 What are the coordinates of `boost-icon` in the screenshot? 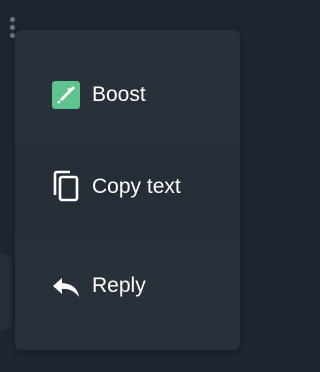 It's located at (66, 95).